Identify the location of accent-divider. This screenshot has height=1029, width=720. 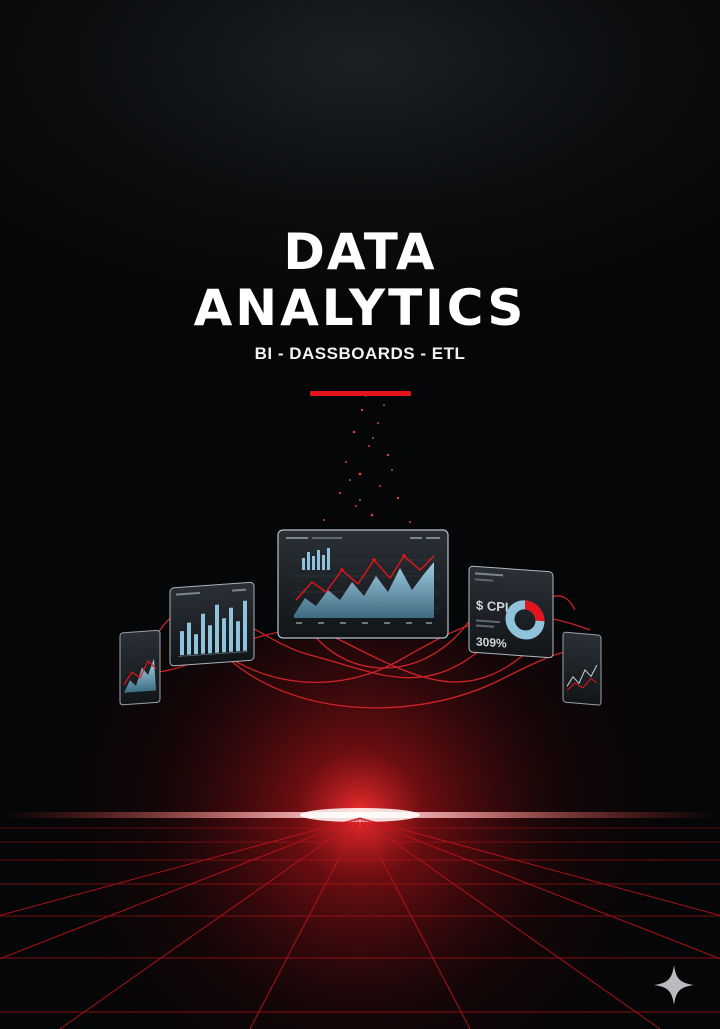
(360, 393).